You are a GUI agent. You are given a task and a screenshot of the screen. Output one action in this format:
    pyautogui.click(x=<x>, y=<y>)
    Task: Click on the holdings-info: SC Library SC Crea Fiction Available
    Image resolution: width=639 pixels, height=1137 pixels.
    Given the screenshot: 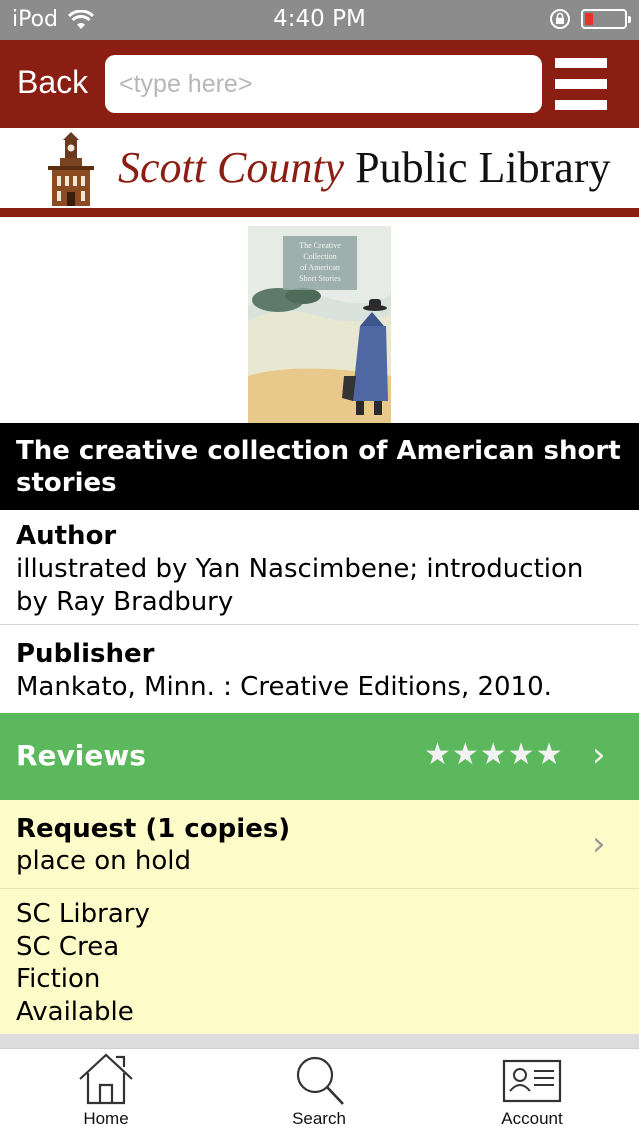 What is the action you would take?
    pyautogui.click(x=319, y=961)
    